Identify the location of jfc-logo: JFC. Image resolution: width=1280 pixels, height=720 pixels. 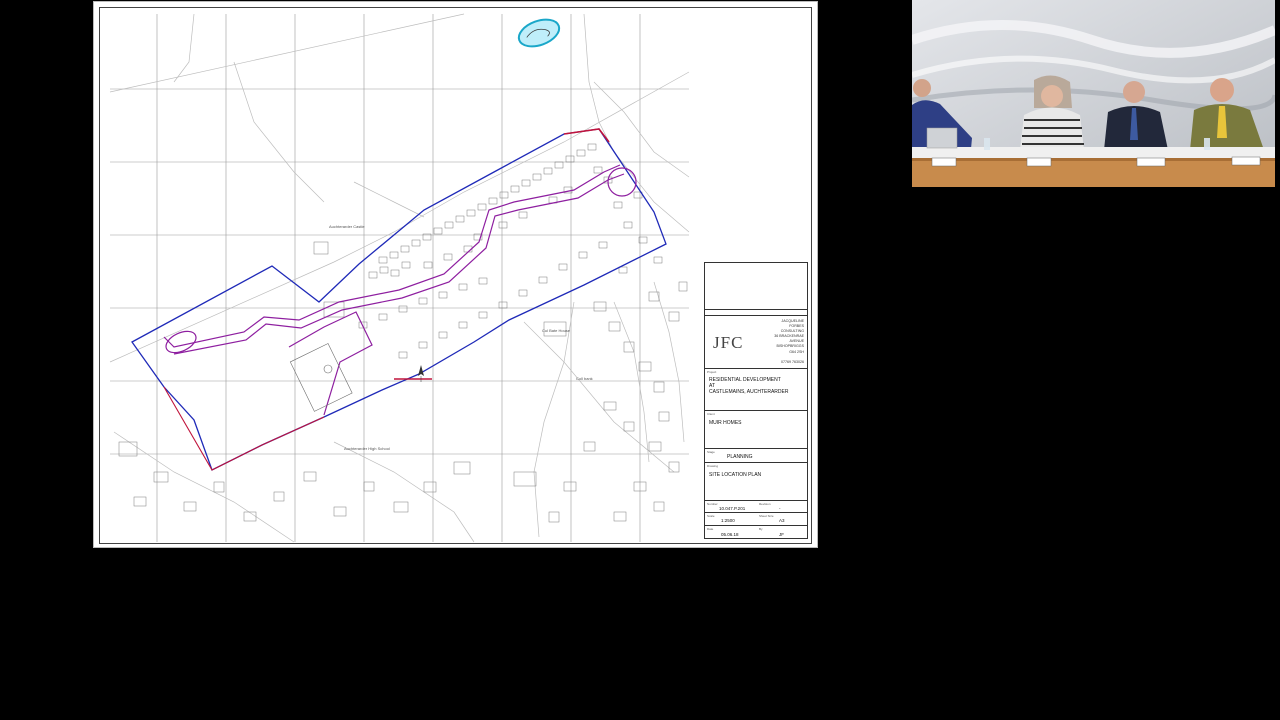
(728, 342).